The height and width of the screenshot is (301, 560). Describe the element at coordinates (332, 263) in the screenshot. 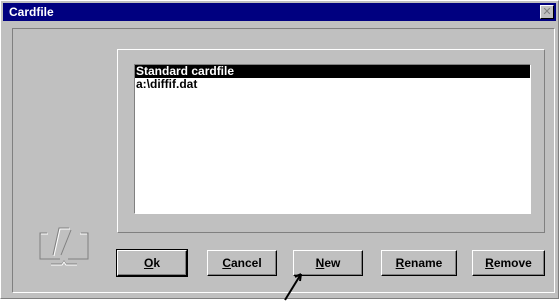

I see `new-button-label: ew` at that location.